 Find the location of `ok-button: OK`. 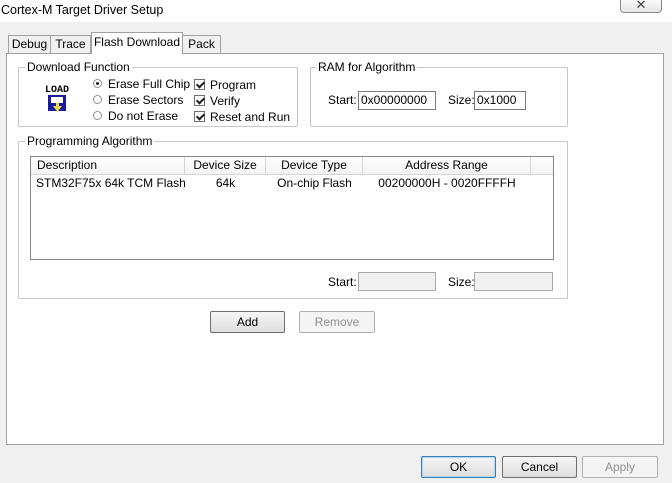

ok-button: OK is located at coordinates (458, 467).